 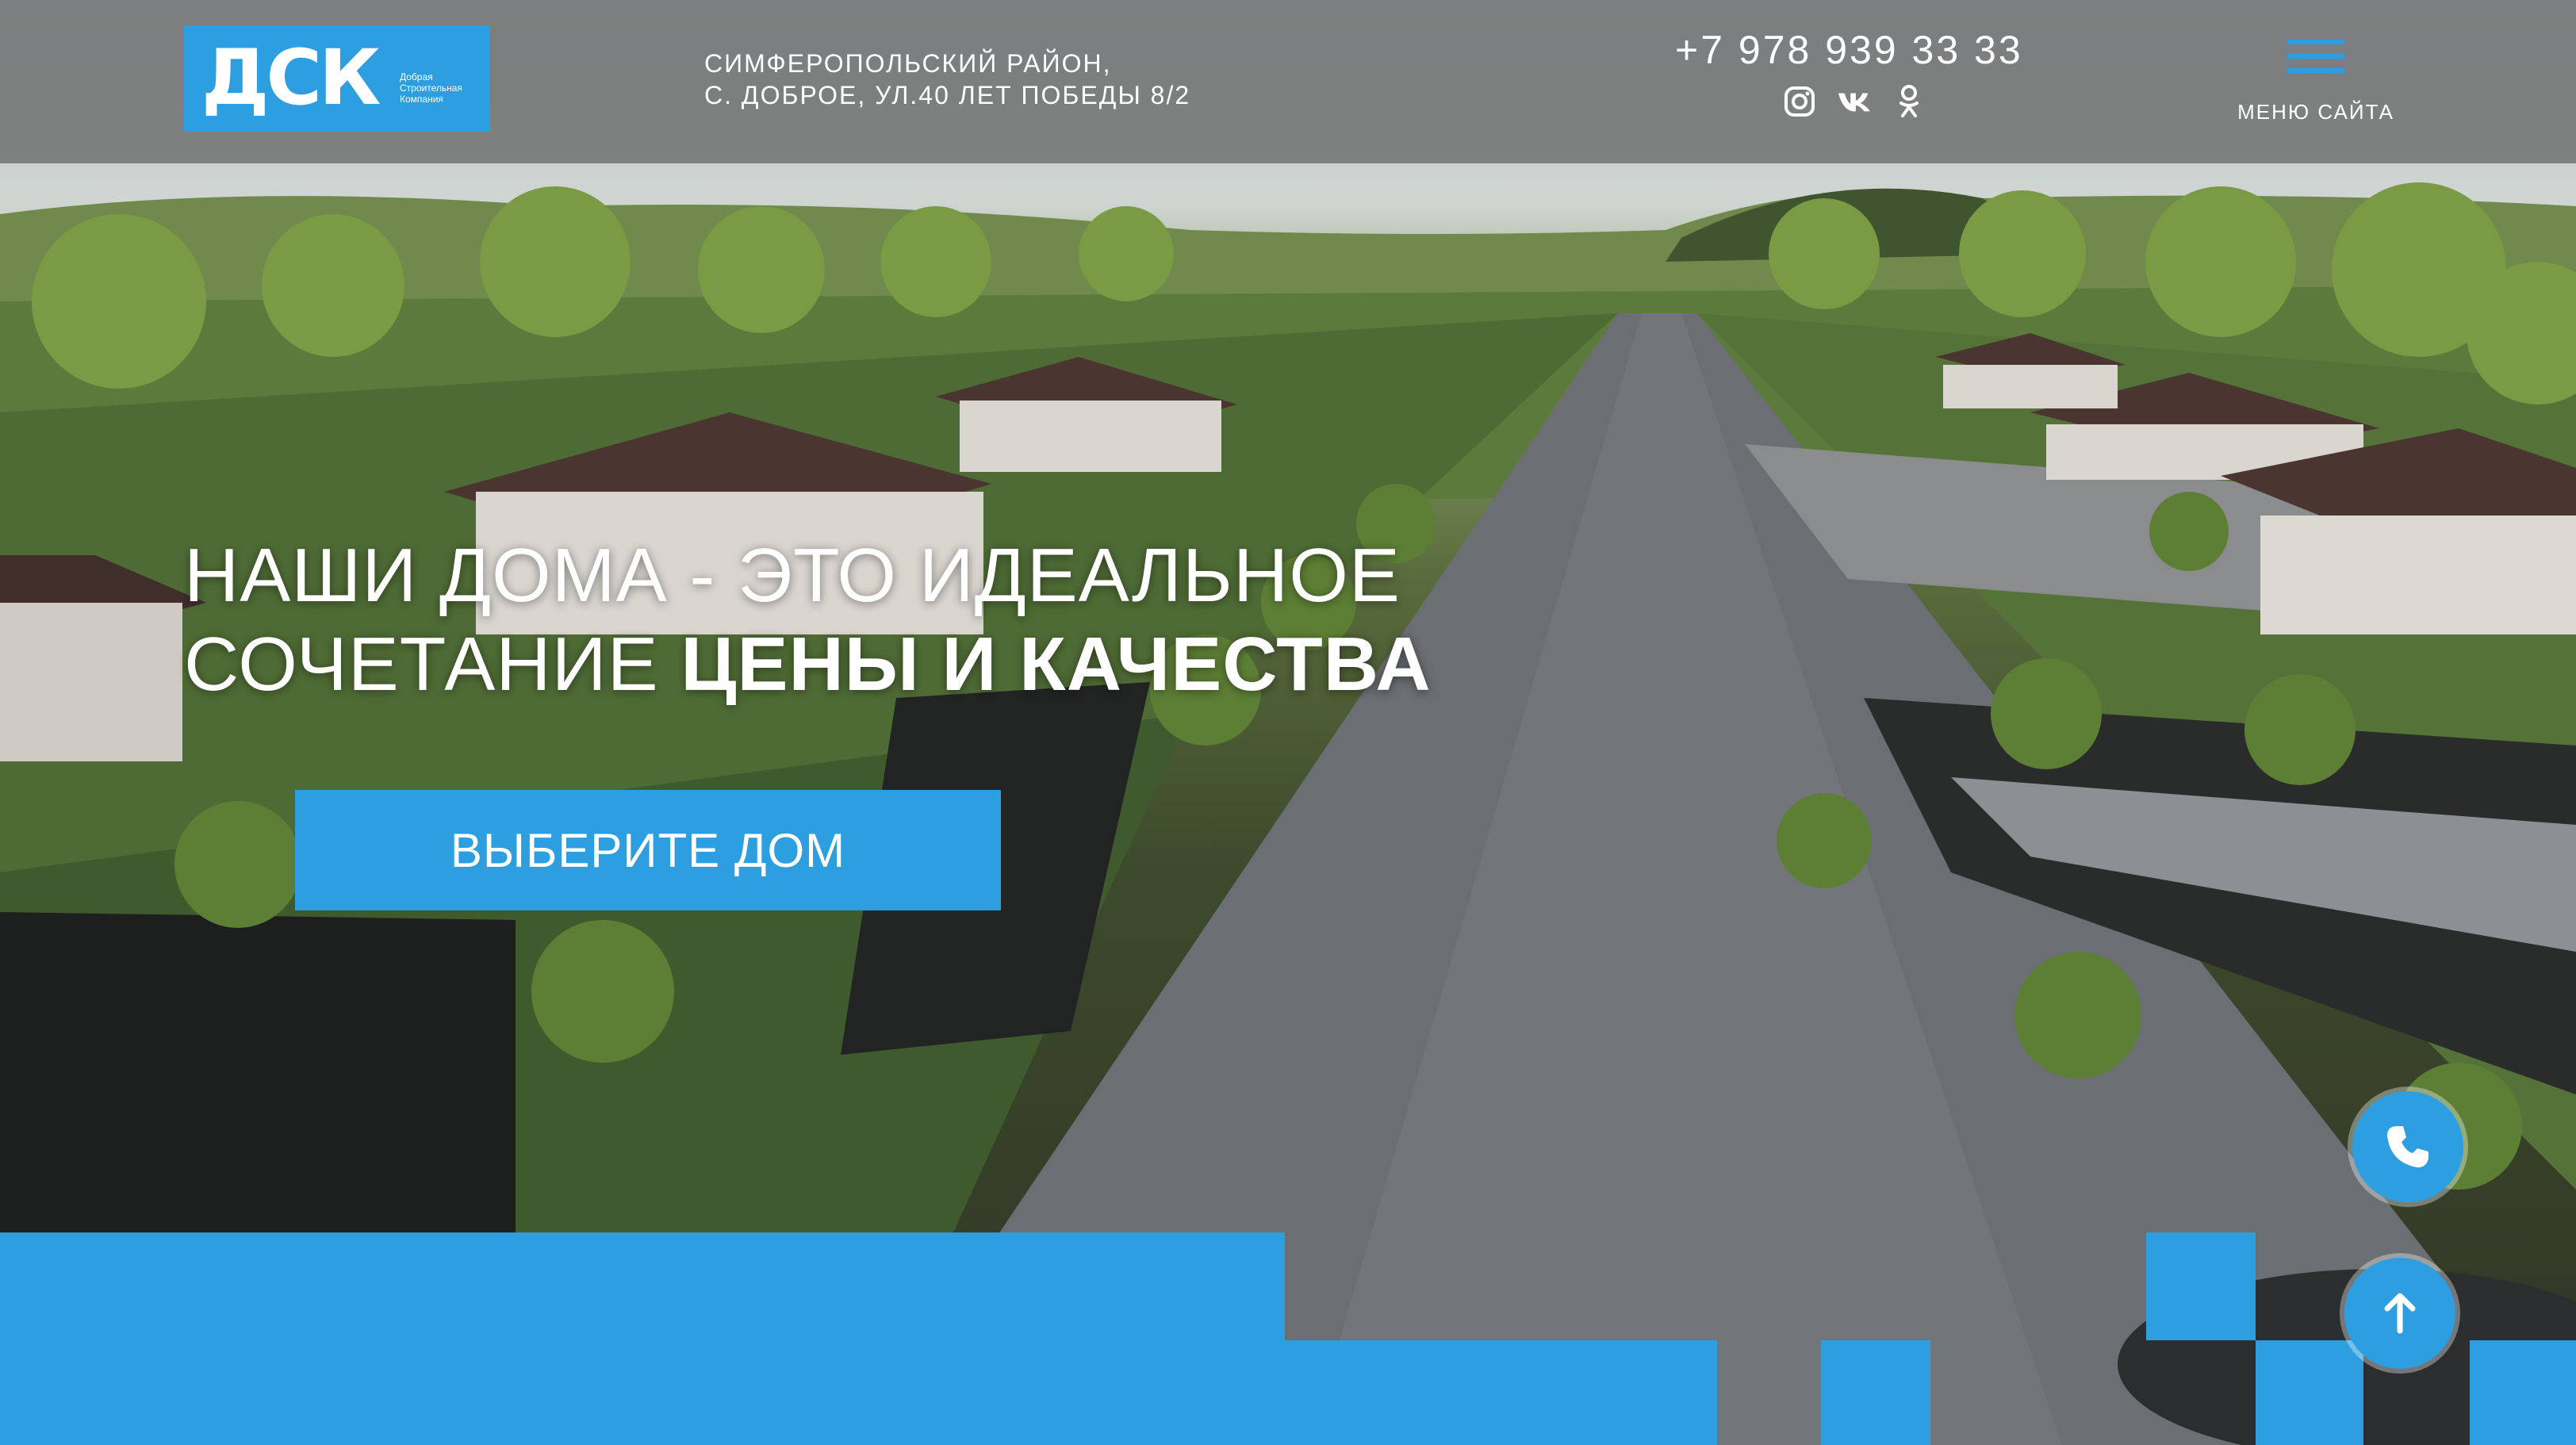 What do you see at coordinates (908, 63) in the screenshot?
I see `address-line-1: СИМФЕРОПОЛЬСКИЙ РАЙОН,` at bounding box center [908, 63].